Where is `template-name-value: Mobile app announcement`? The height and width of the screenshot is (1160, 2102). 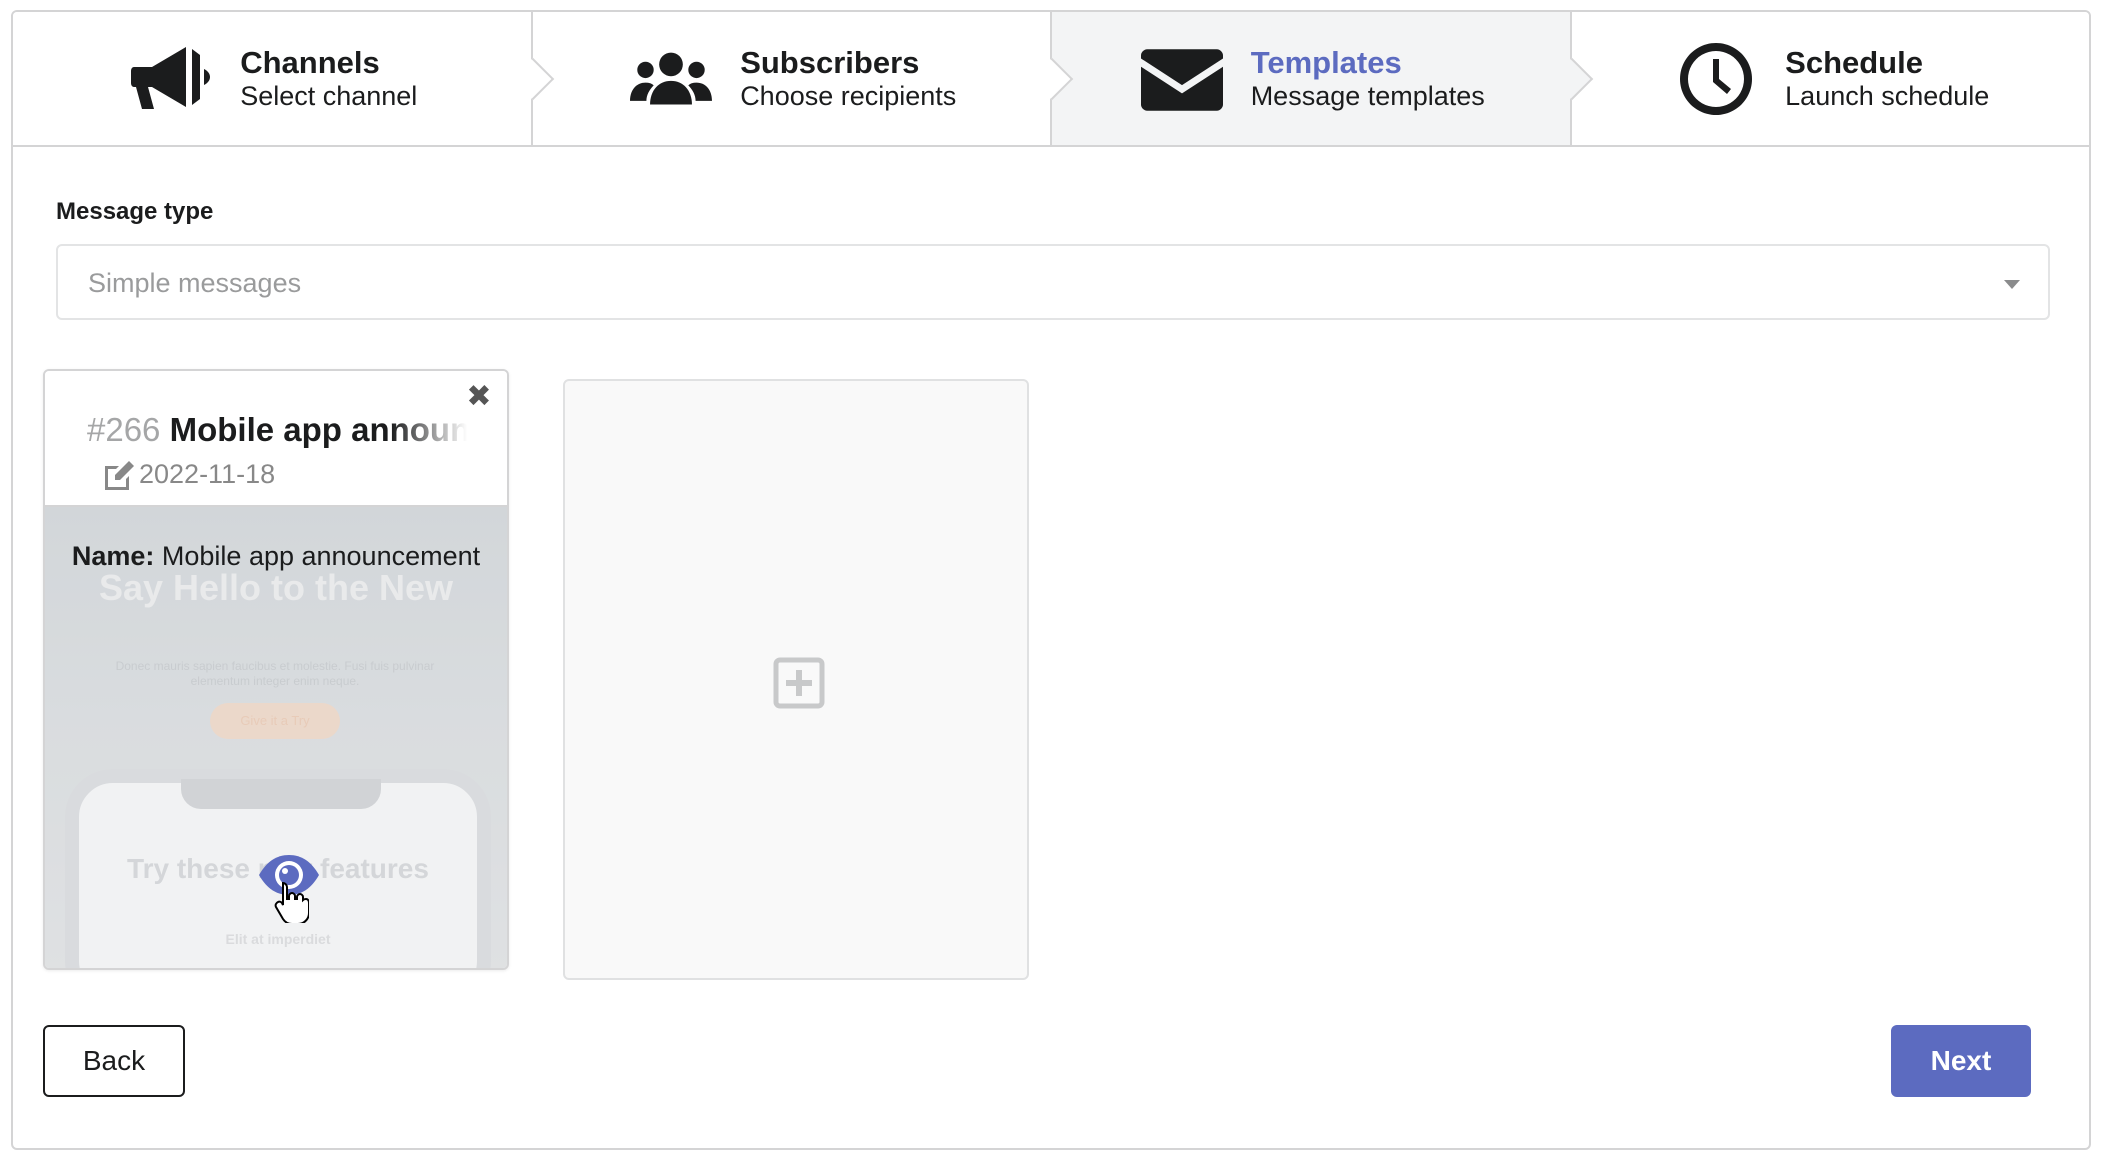 template-name-value: Mobile app announcement is located at coordinates (321, 556).